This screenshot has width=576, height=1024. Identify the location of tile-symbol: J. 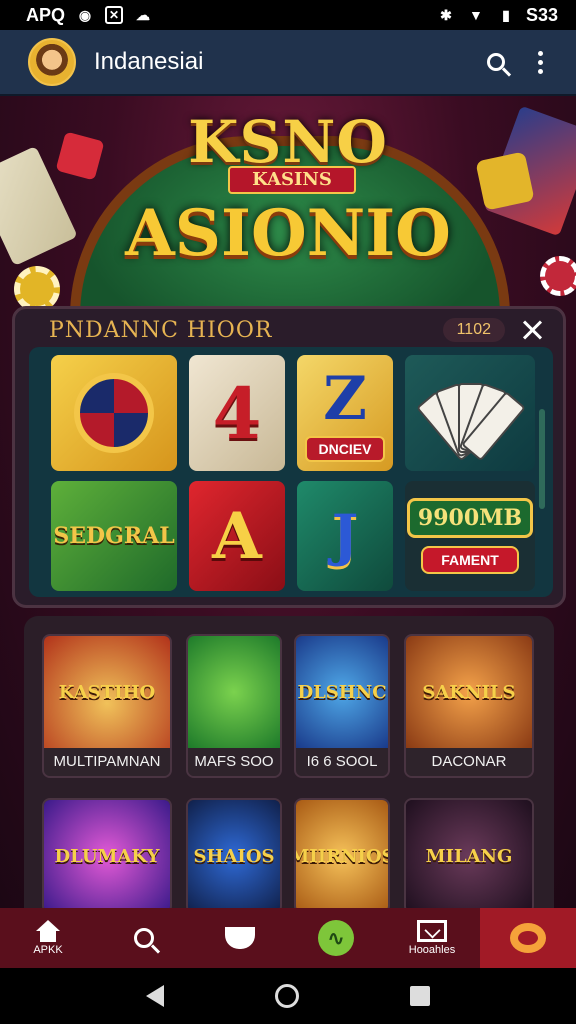
(345, 536).